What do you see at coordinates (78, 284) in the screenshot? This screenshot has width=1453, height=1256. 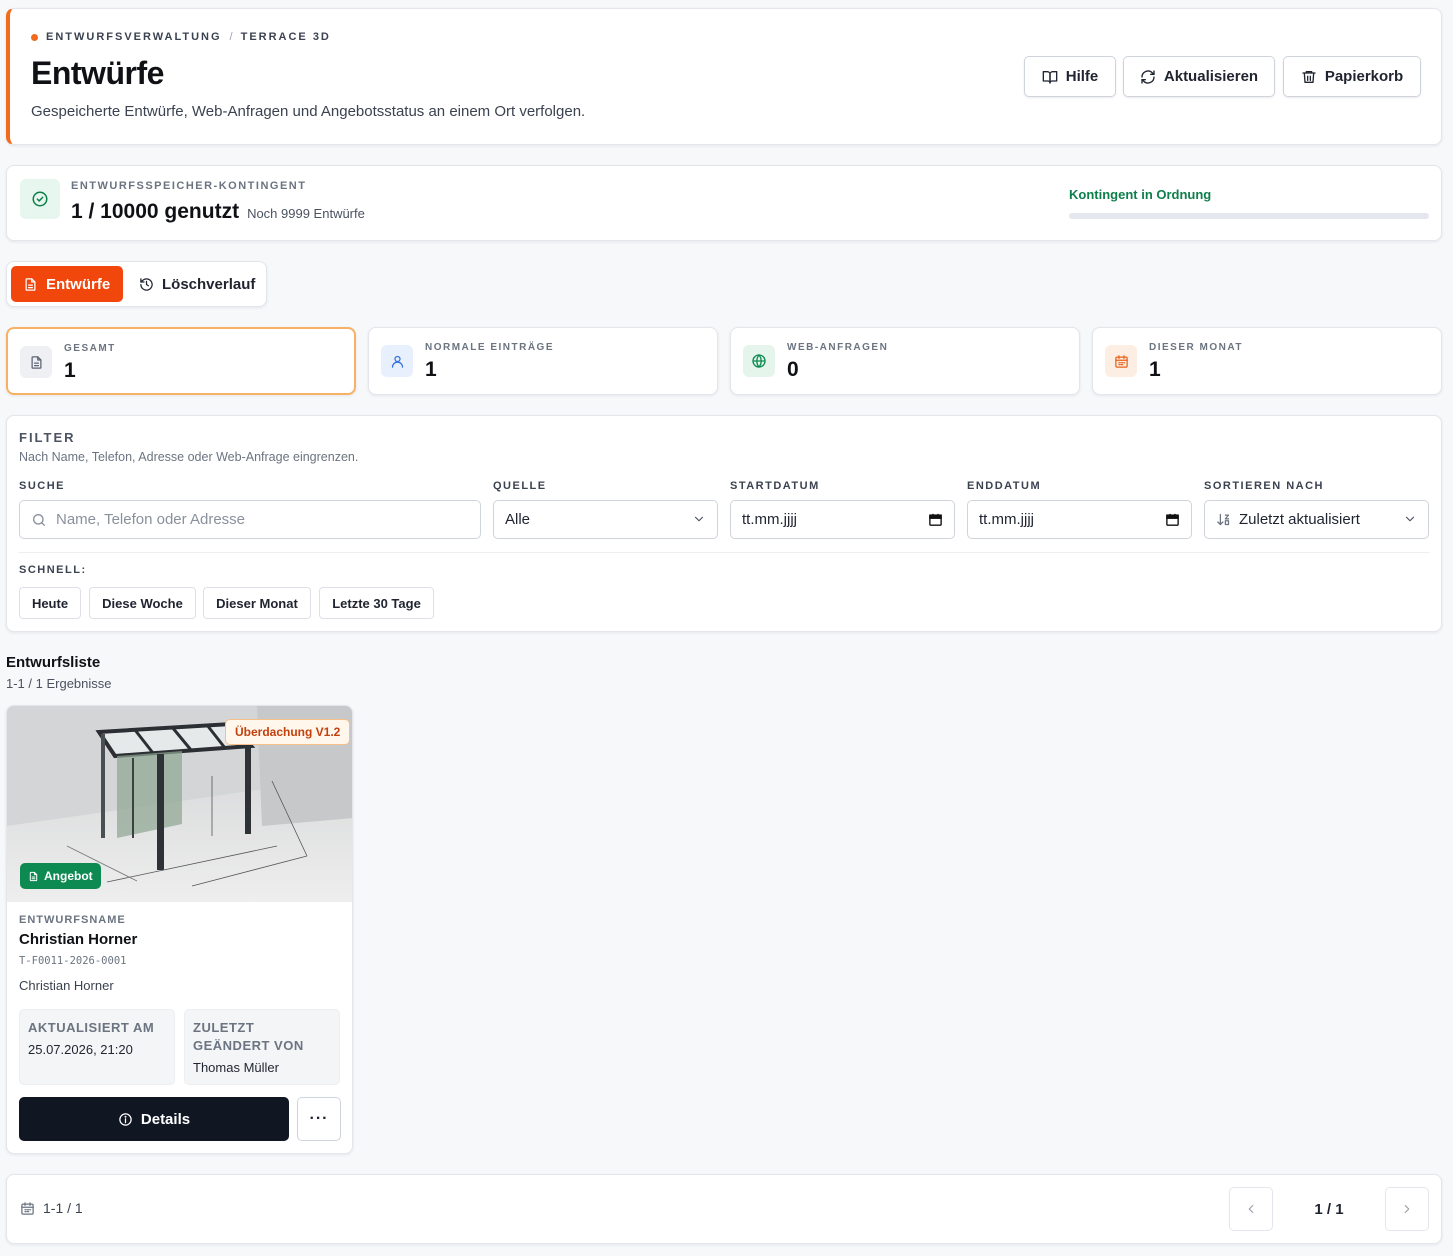 I see `tab-drafts-label: Entwürfe` at bounding box center [78, 284].